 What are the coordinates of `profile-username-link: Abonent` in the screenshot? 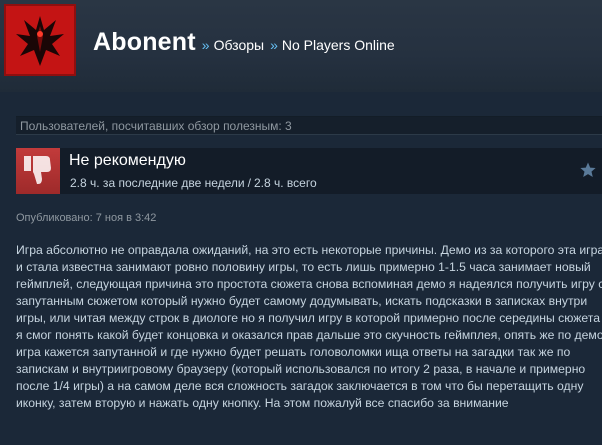 It's located at (144, 42).